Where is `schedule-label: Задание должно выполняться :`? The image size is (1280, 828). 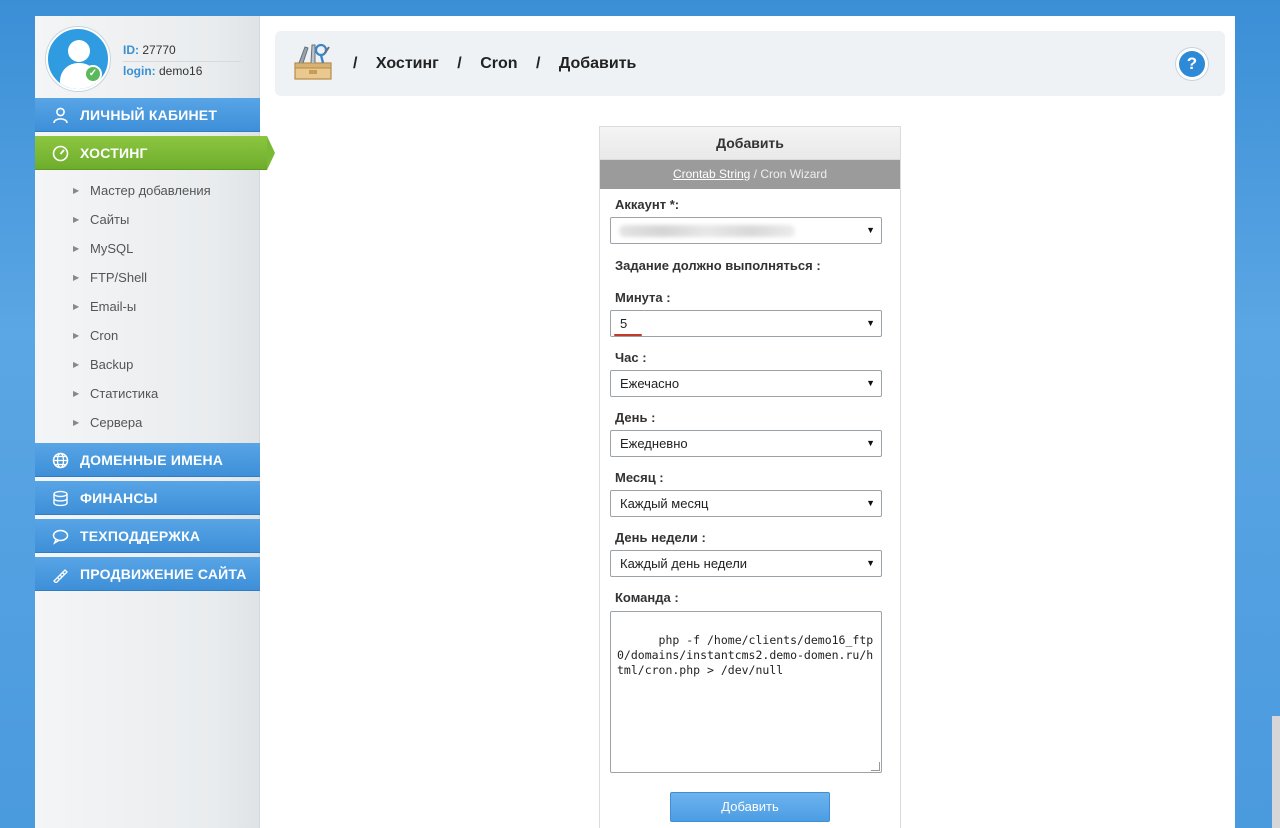
schedule-label: Задание должно выполняться : is located at coordinates (718, 265).